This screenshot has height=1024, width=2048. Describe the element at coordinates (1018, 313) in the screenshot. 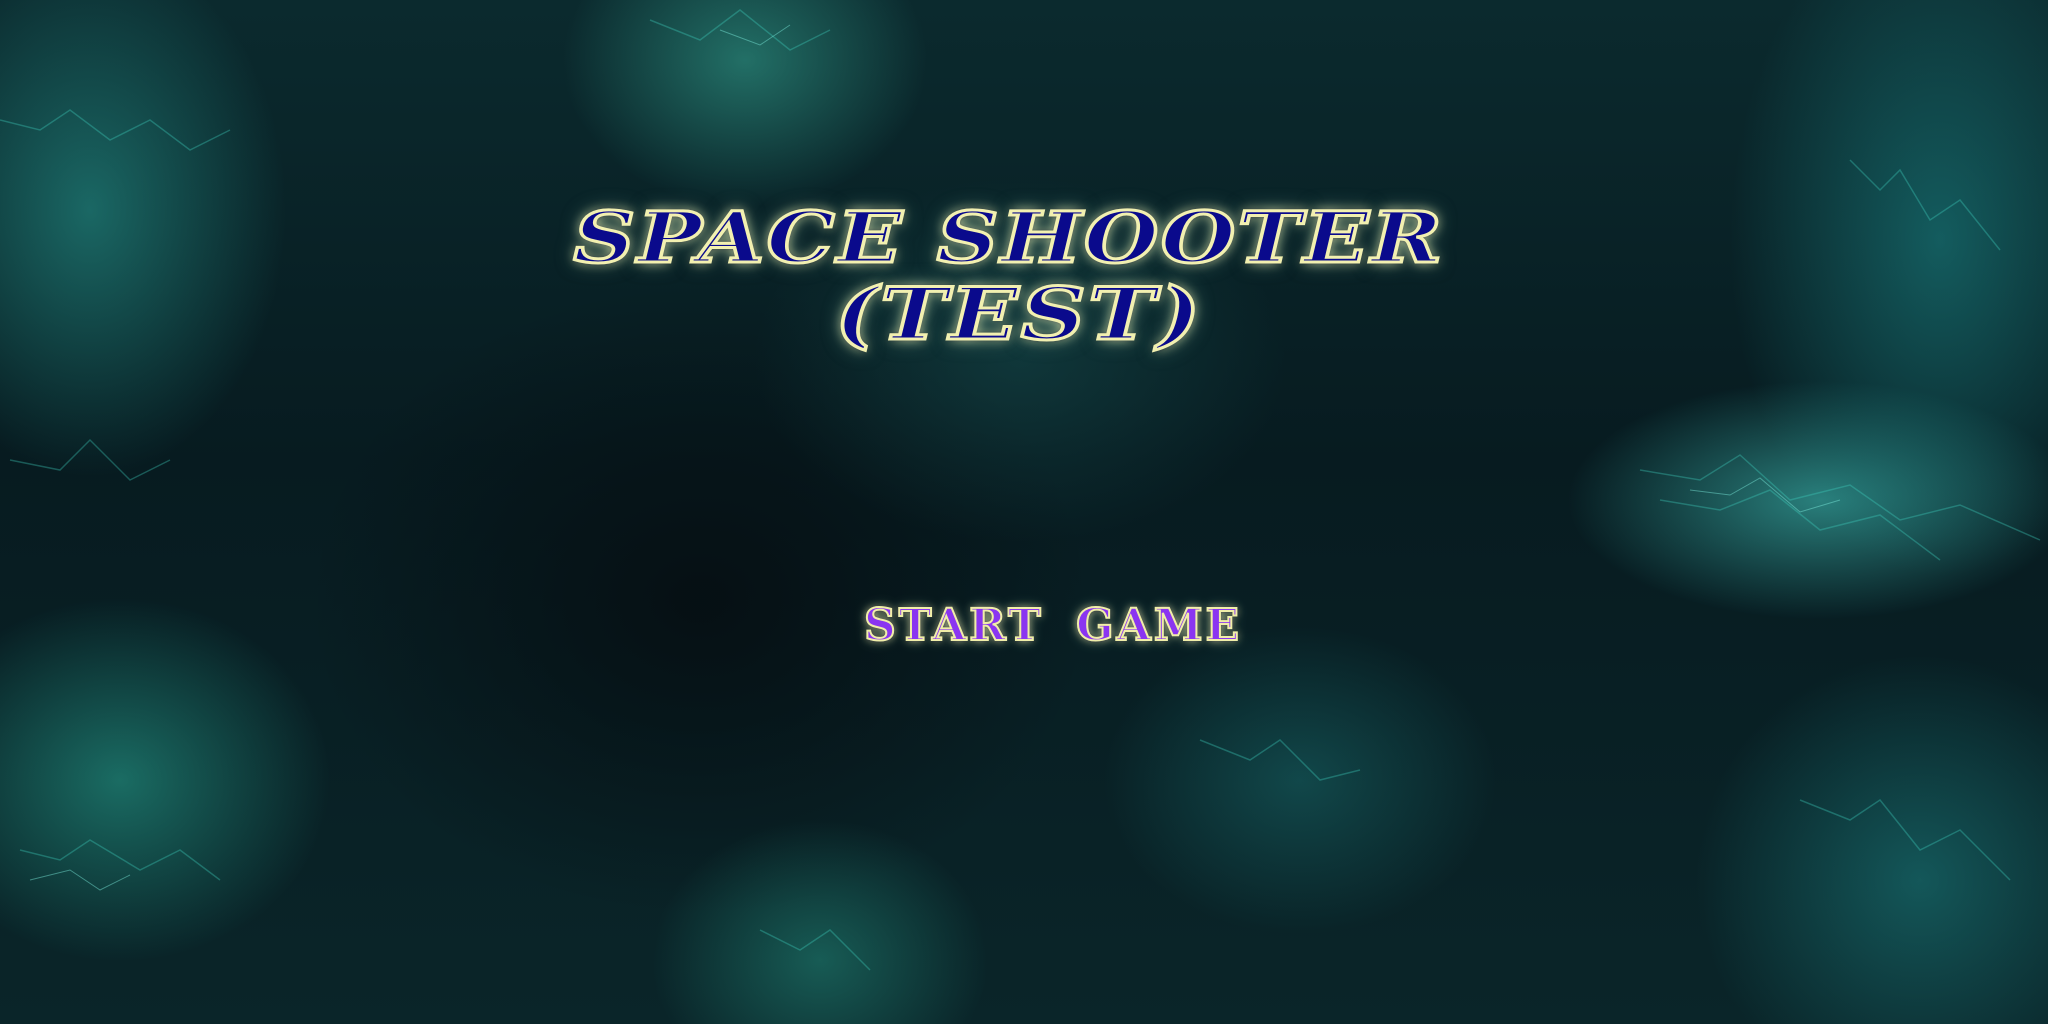

I see `game-subtitle: (TEST)` at that location.